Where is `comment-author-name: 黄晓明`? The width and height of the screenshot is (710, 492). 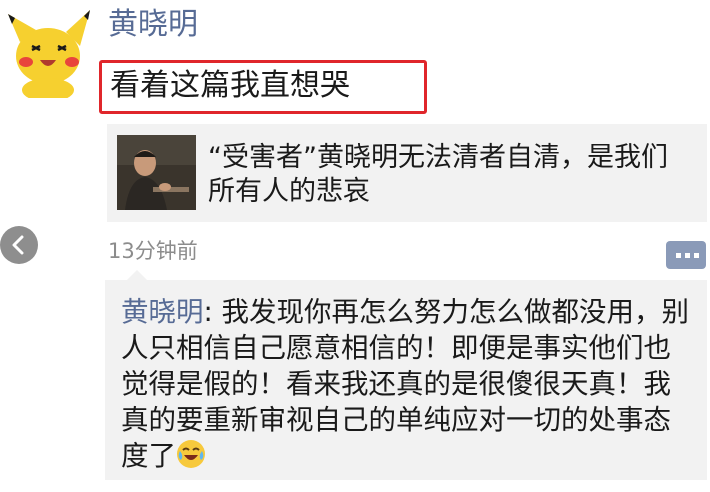 comment-author-name: 黄晓明 is located at coordinates (162, 312).